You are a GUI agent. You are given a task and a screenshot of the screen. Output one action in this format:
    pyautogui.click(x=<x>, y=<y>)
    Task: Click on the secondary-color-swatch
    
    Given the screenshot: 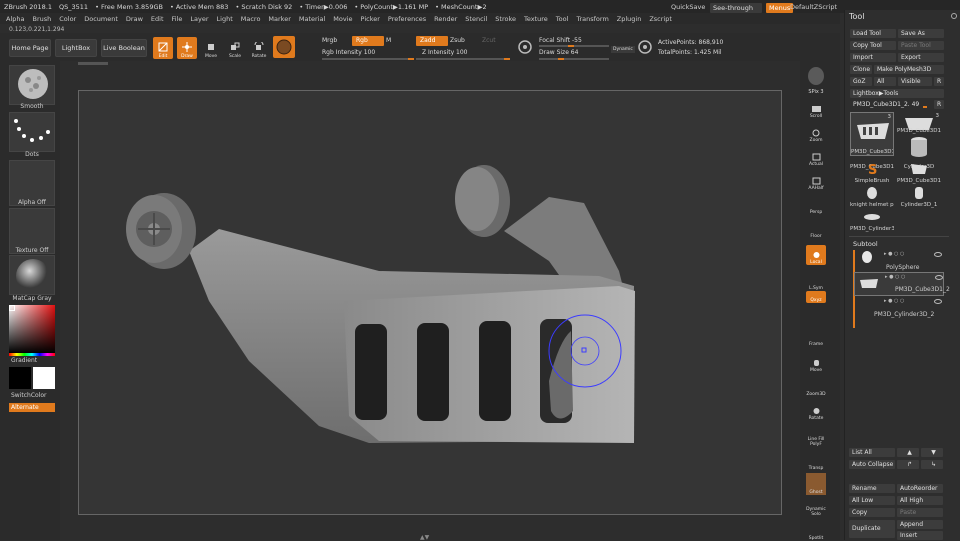 What is the action you would take?
    pyautogui.click(x=44, y=378)
    